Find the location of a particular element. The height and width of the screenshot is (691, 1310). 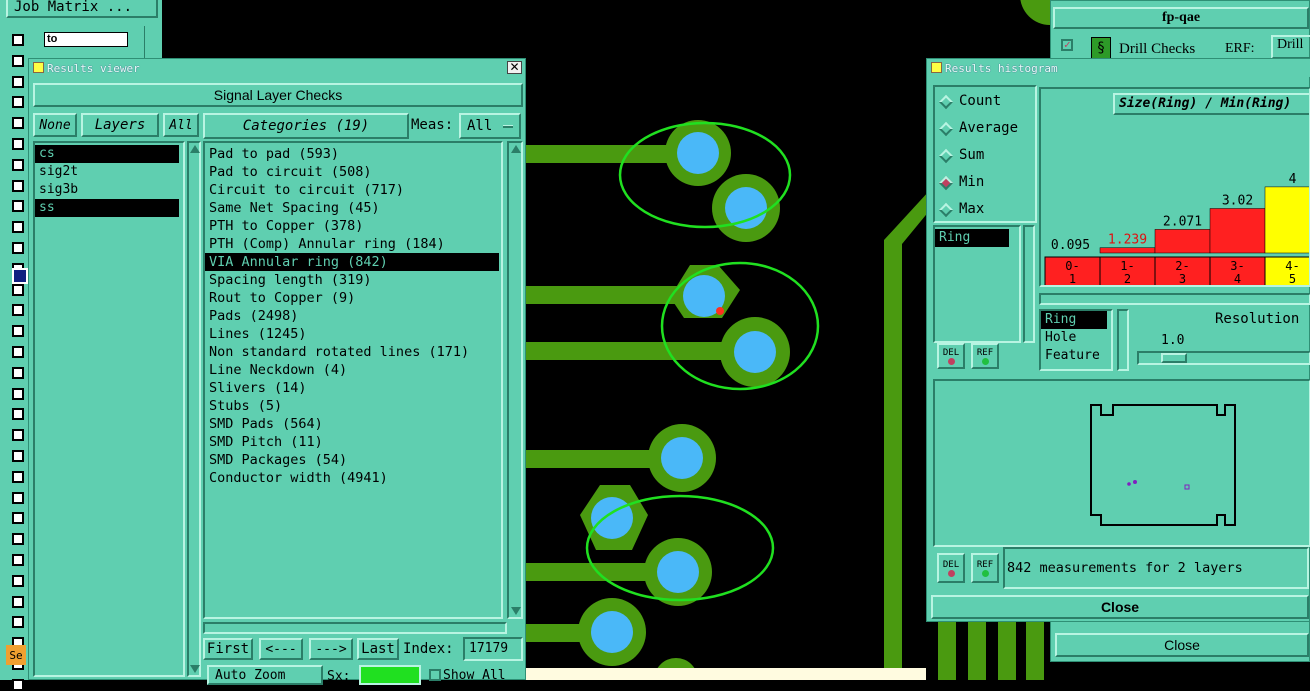

last-button: Last is located at coordinates (378, 649).